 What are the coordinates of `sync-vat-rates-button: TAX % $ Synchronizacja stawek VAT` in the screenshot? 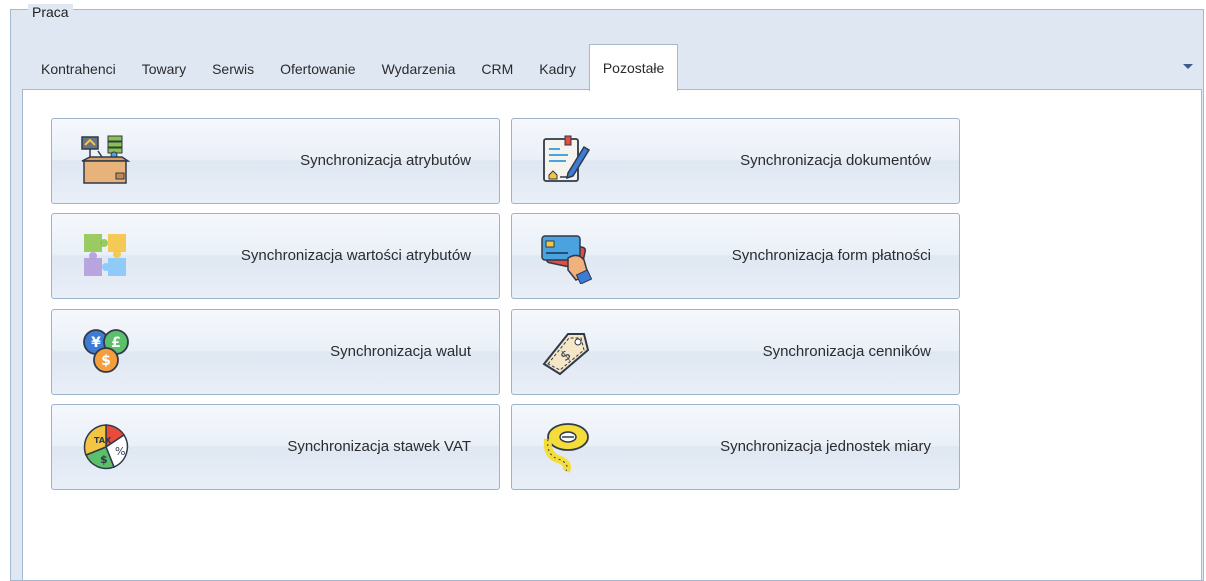 It's located at (275, 447).